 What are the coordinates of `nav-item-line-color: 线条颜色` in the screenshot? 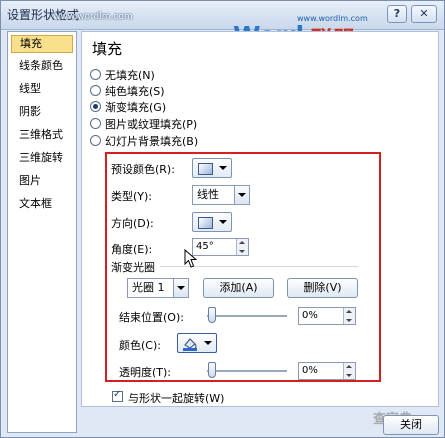 It's located at (42, 66).